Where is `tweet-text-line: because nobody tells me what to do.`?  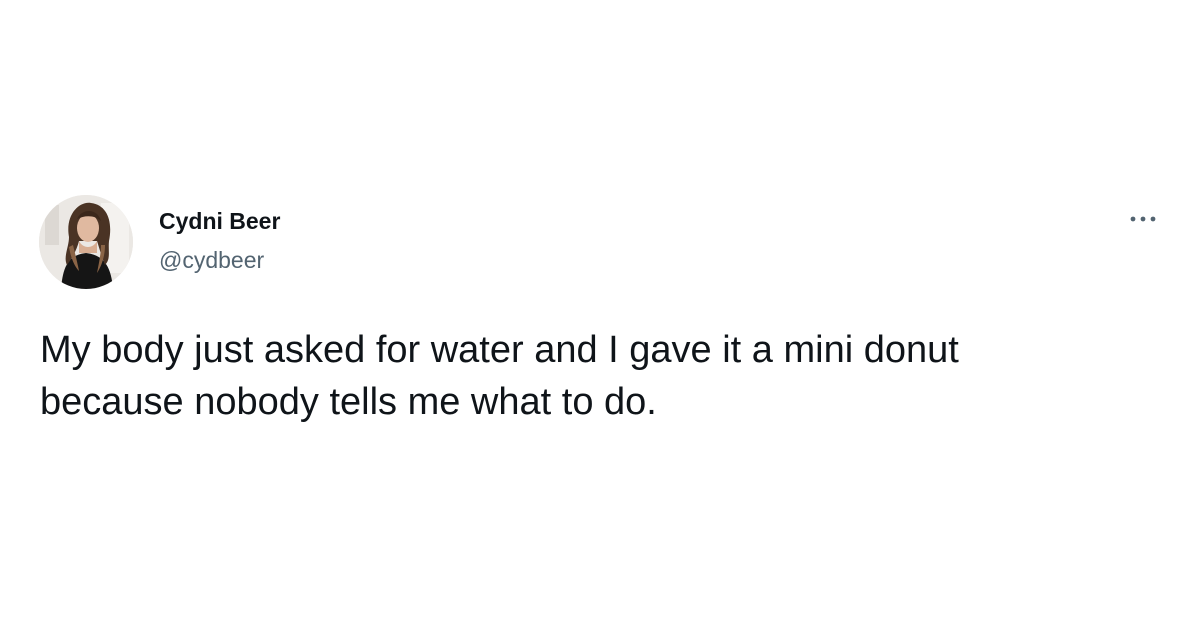
tweet-text-line: because nobody tells me what to do. is located at coordinates (348, 402).